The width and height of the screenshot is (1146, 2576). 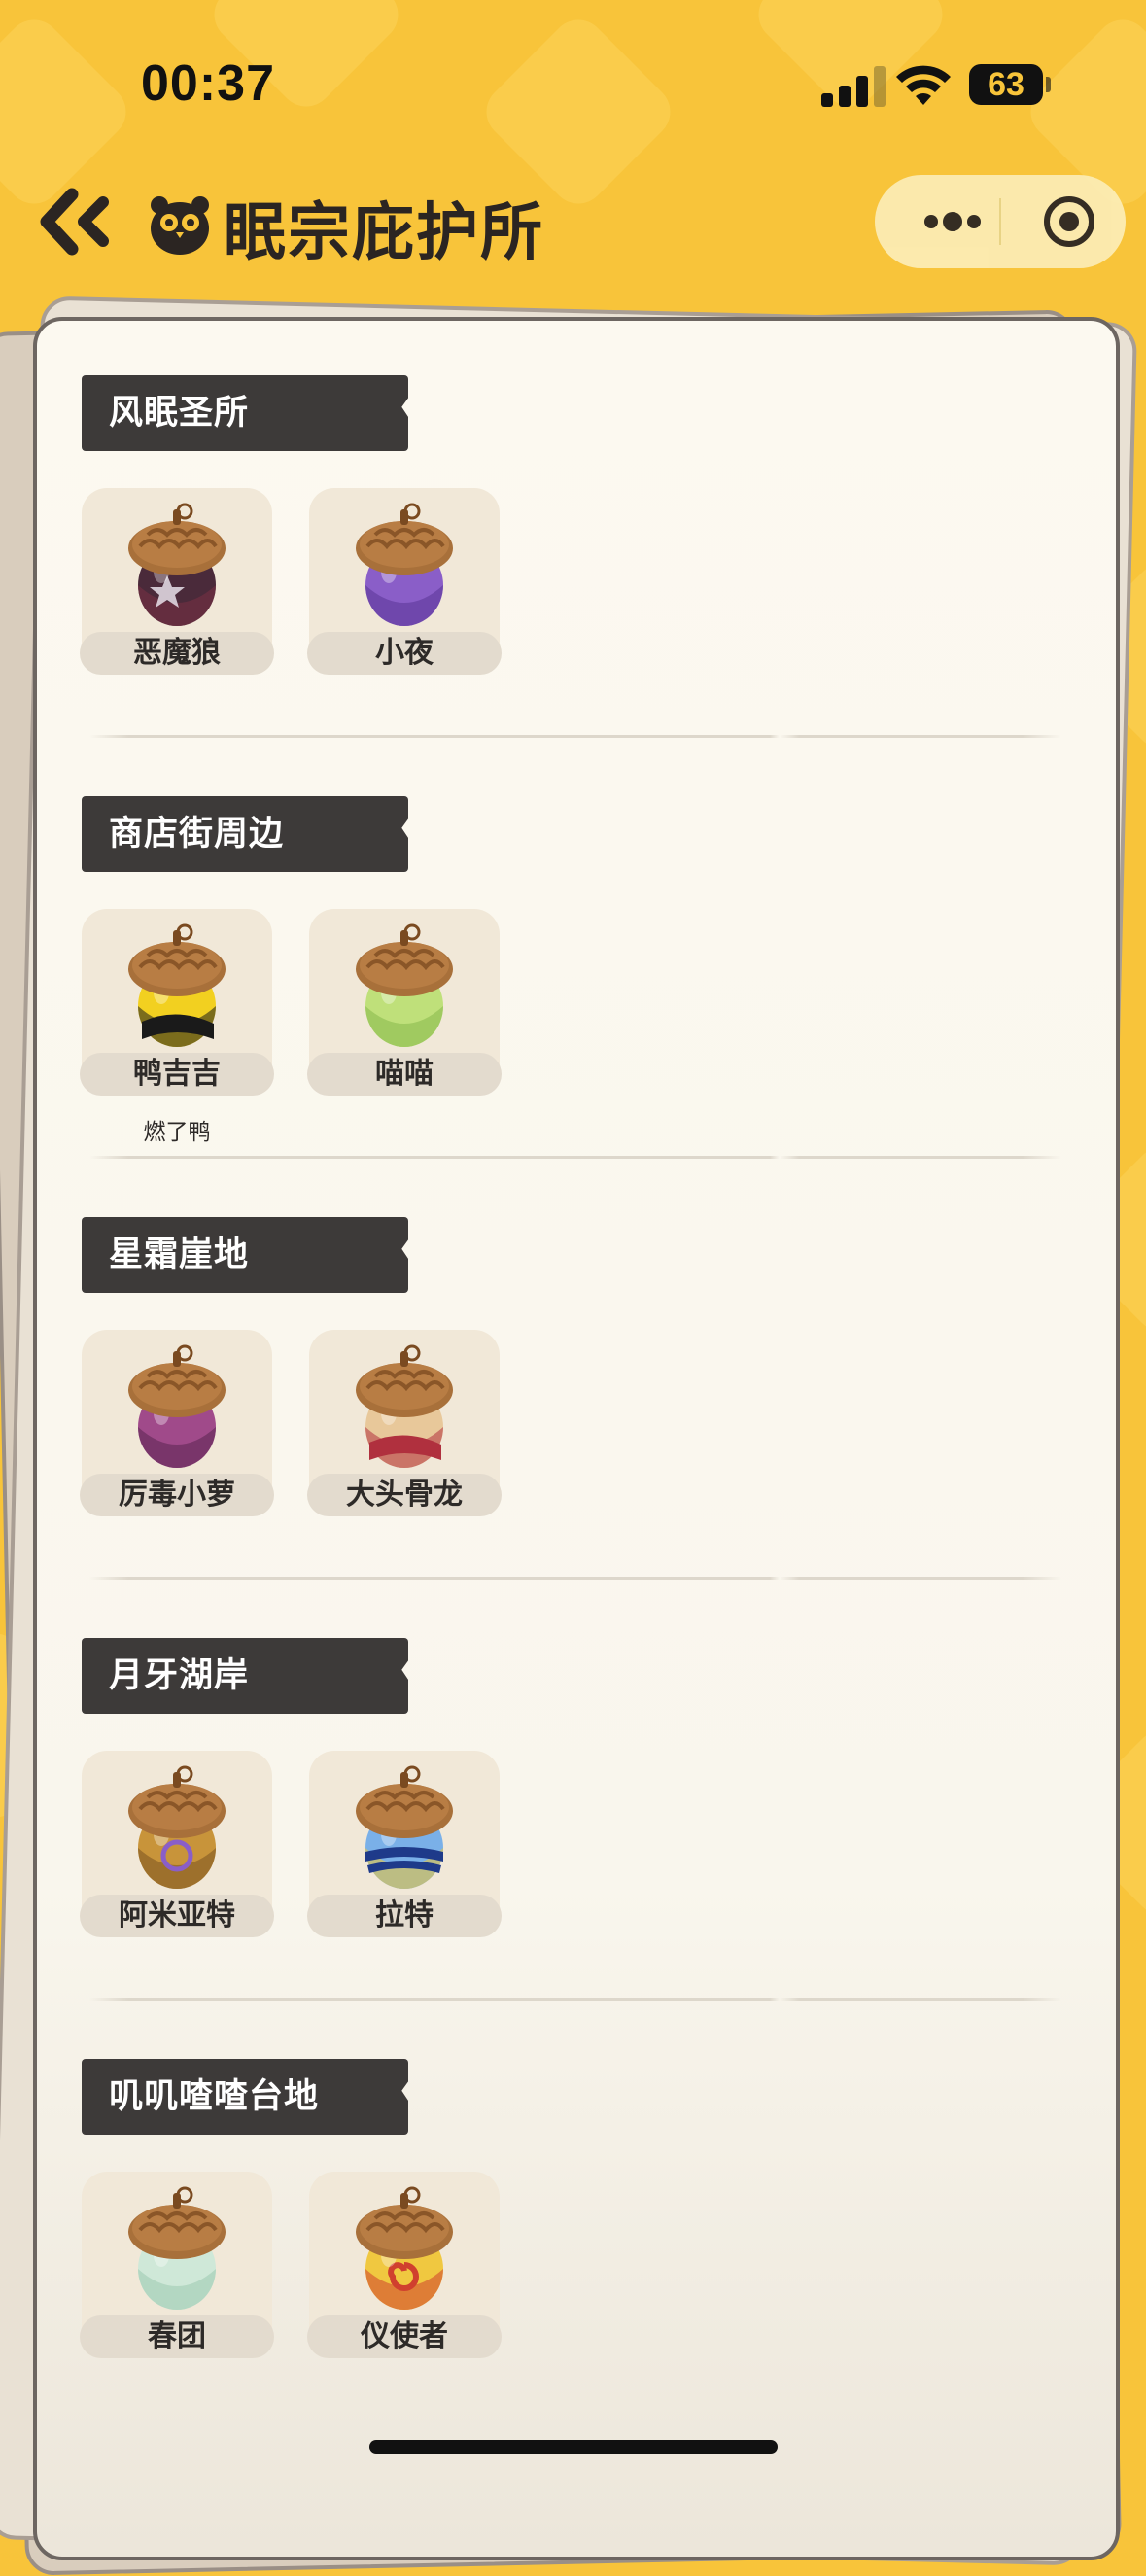 I want to click on section-header: 月牙湖岸, so click(x=245, y=1676).